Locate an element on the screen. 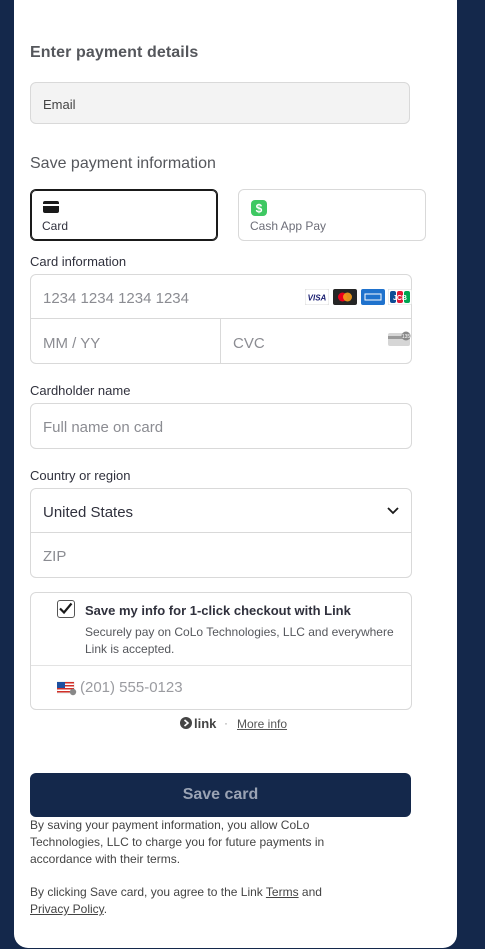 The image size is (485, 949). cvc-input: CVC is located at coordinates (316, 341).